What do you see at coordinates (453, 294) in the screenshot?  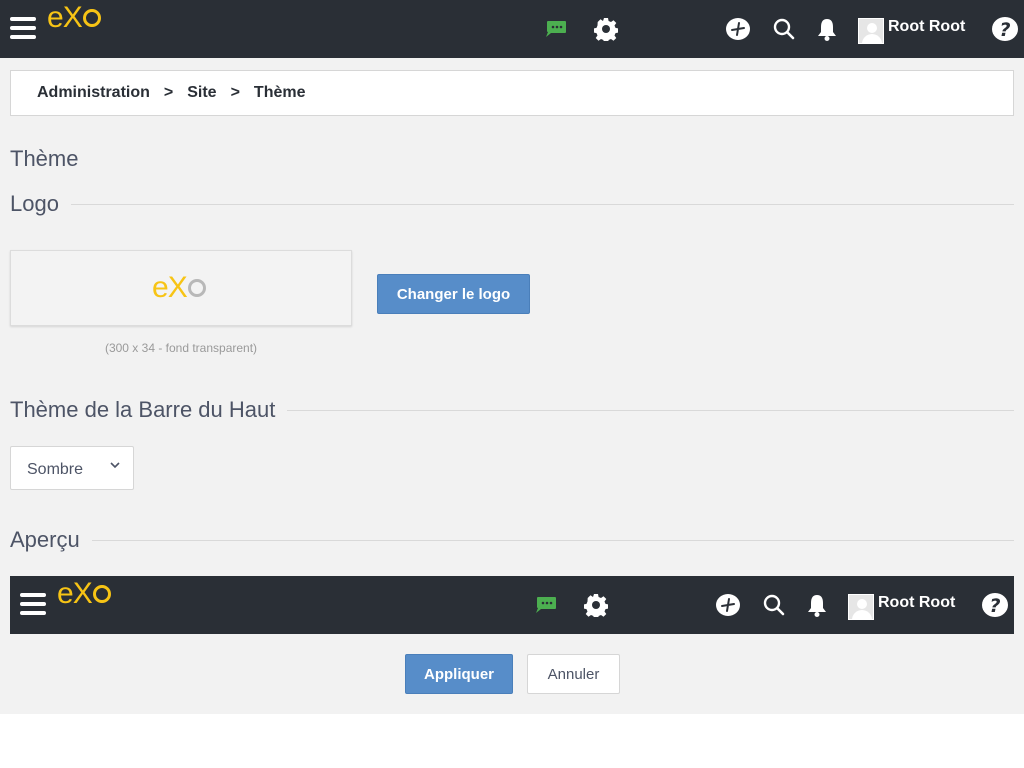 I see `change-logo-button: Changer le logo` at bounding box center [453, 294].